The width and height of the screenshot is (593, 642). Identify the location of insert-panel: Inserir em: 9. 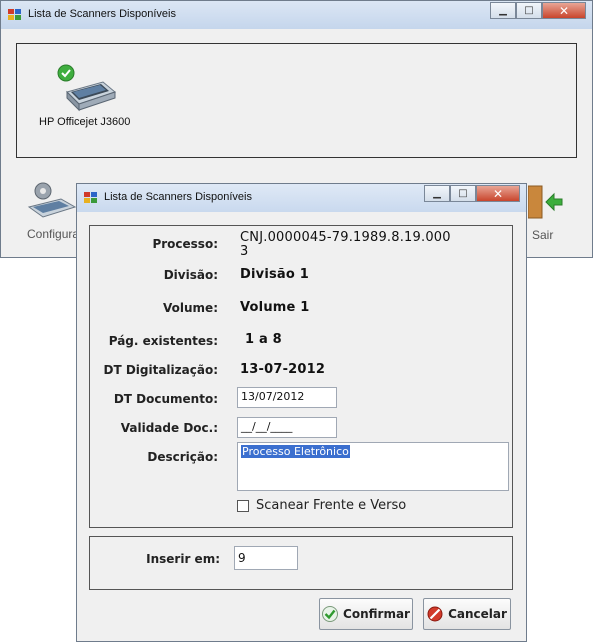
(301, 563).